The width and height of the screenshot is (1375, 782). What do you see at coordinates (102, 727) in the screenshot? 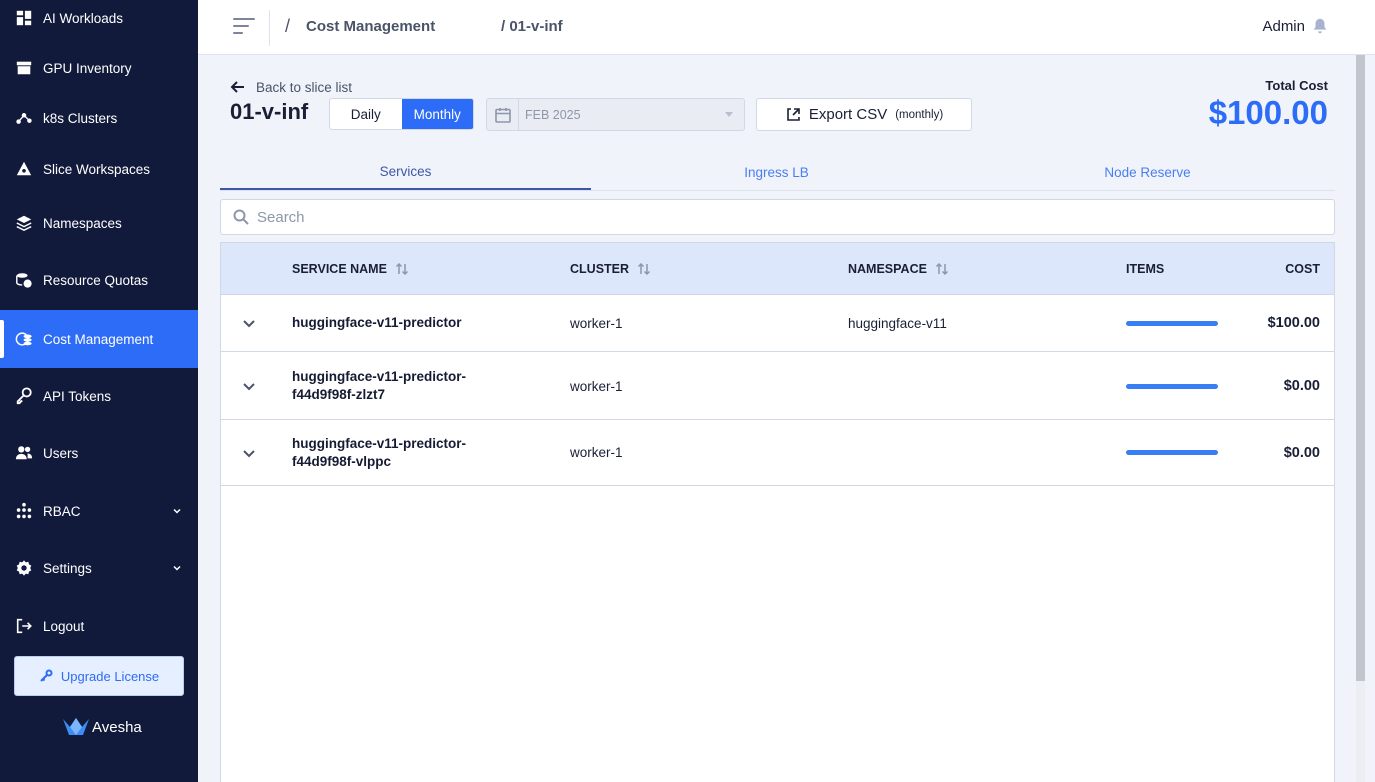
I see `brand-logo: Avesha` at bounding box center [102, 727].